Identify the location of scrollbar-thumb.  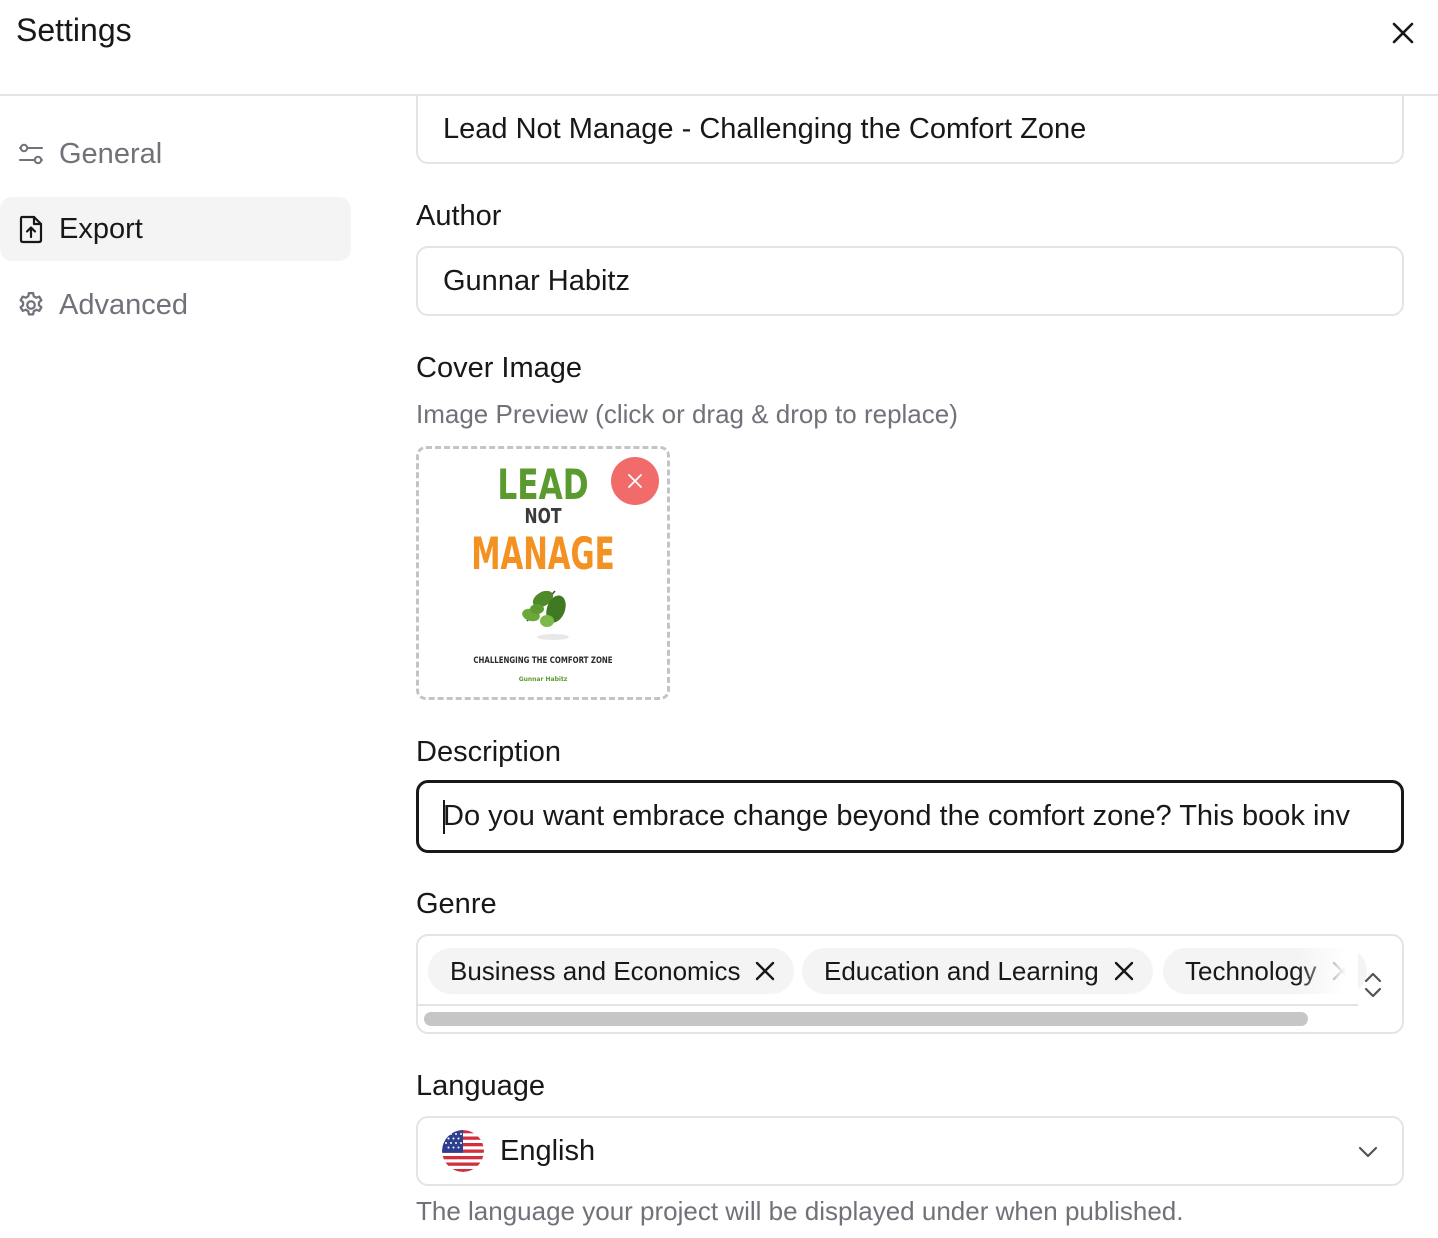
(866, 1019).